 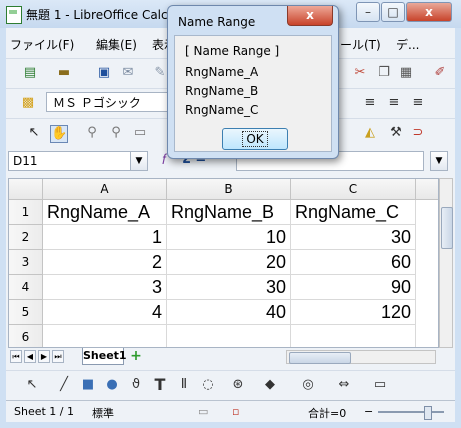 What do you see at coordinates (370, 133) in the screenshot?
I see `design-mode-icon: ◭` at bounding box center [370, 133].